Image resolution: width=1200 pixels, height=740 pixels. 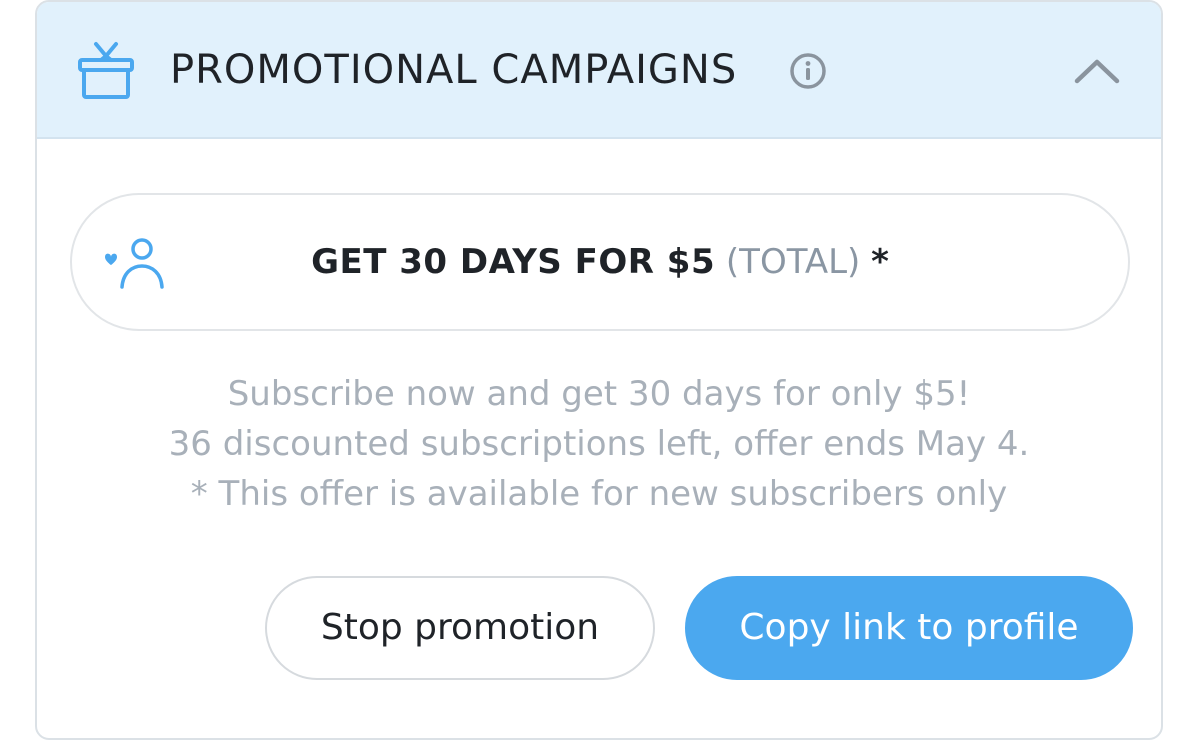 I want to click on offer-main-text: GET 30 DAYS FOR $5, so click(x=513, y=262).